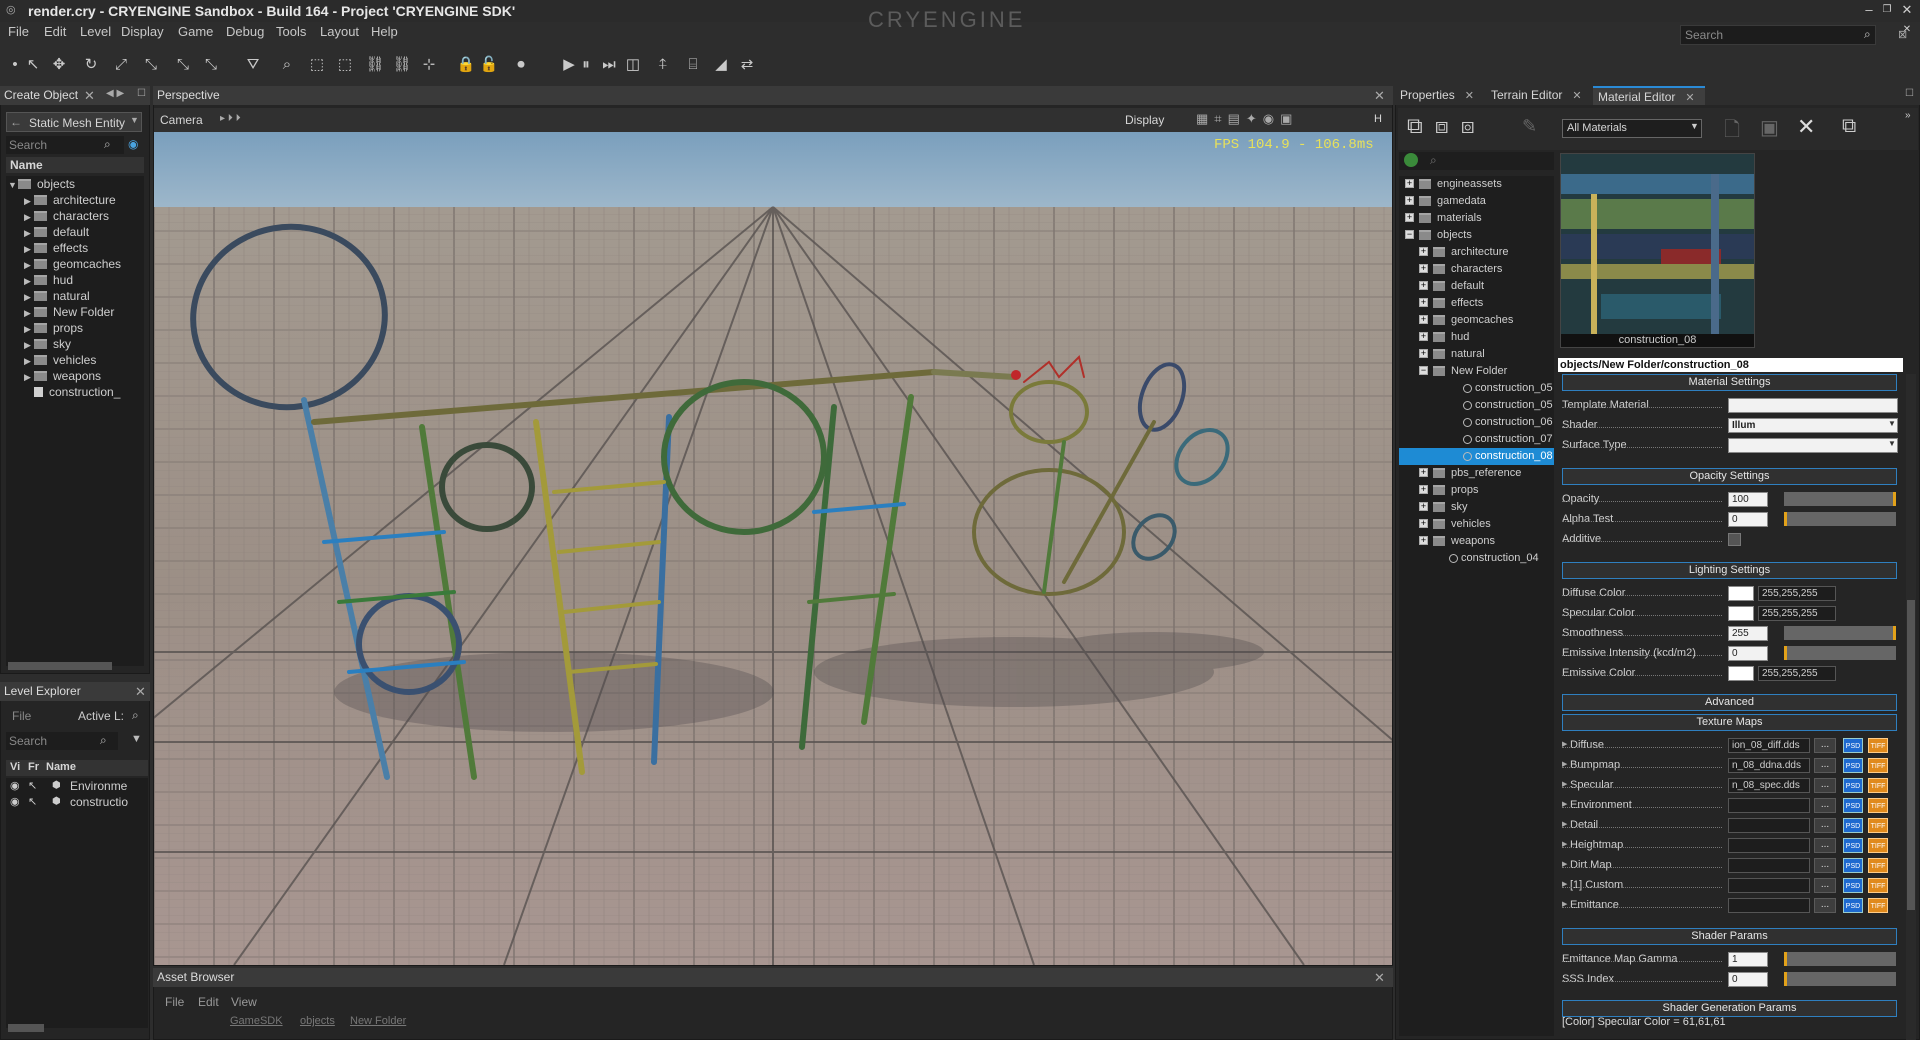  Describe the element at coordinates (1476, 286) in the screenshot. I see `folder-item: + default` at that location.